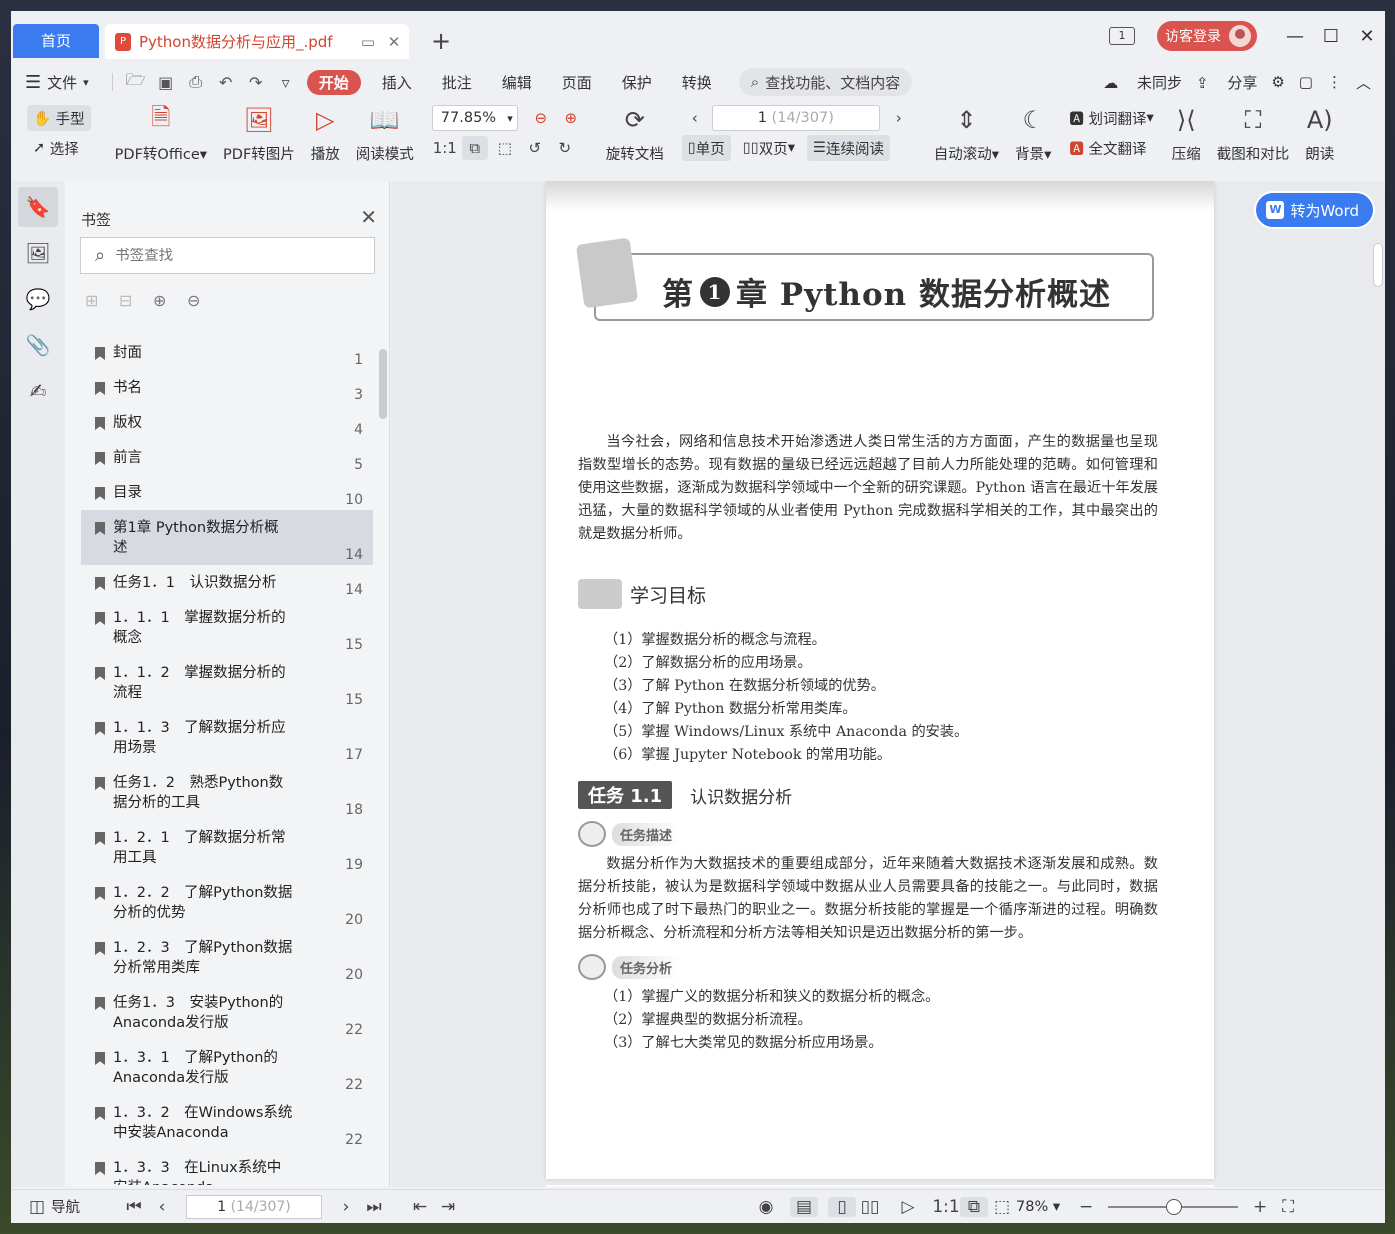 The width and height of the screenshot is (1395, 1234). What do you see at coordinates (635, 135) in the screenshot?
I see `rotate-document-button: ⟳ 旋转文档` at bounding box center [635, 135].